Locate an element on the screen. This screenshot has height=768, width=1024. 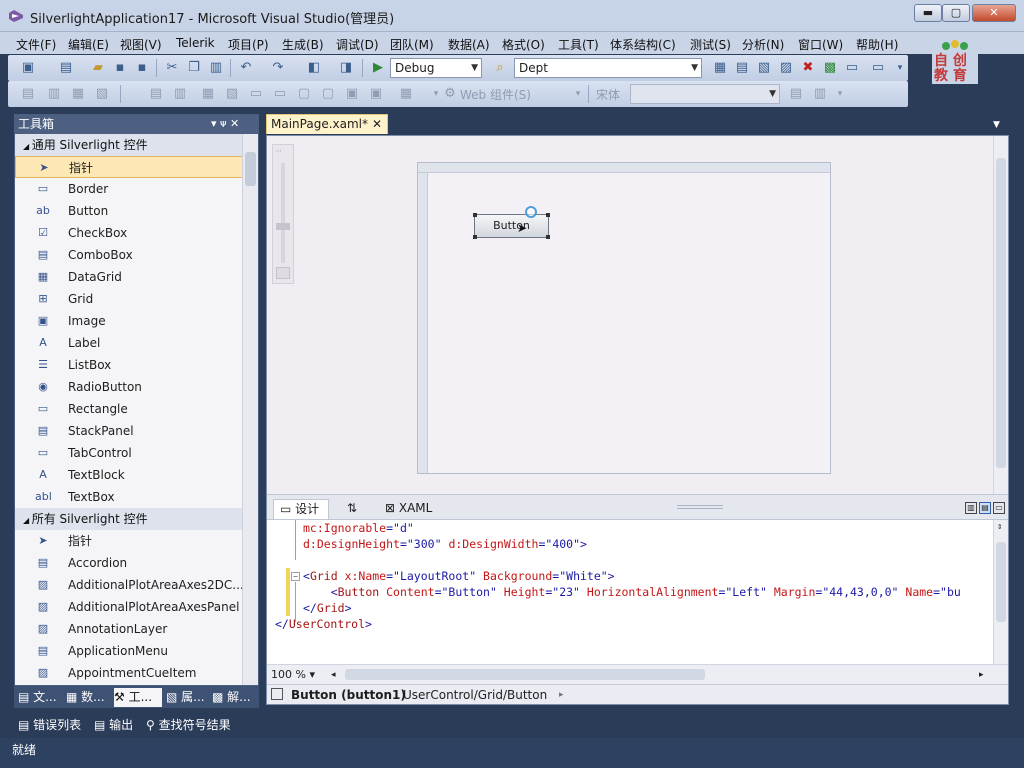
active-files-dropdown-icon: ▼ is located at coordinates (996, 125).